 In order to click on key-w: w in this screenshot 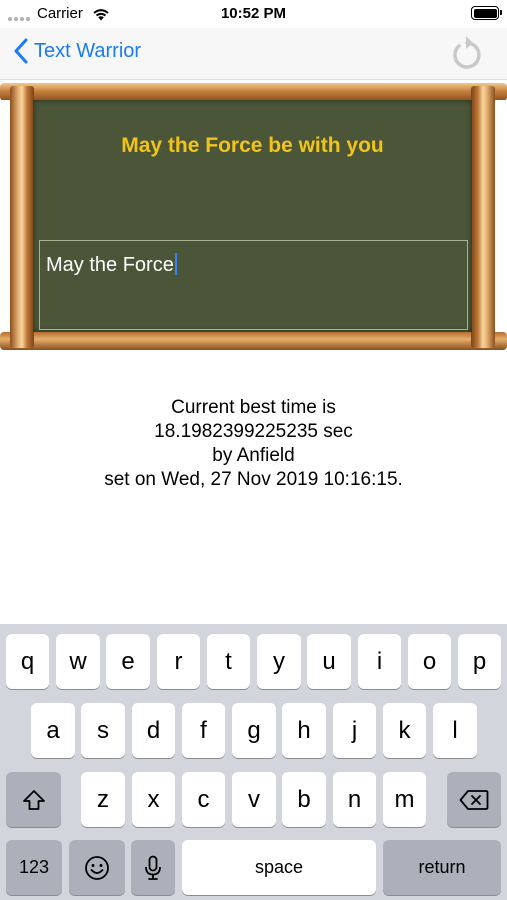, I will do `click(78, 661)`.